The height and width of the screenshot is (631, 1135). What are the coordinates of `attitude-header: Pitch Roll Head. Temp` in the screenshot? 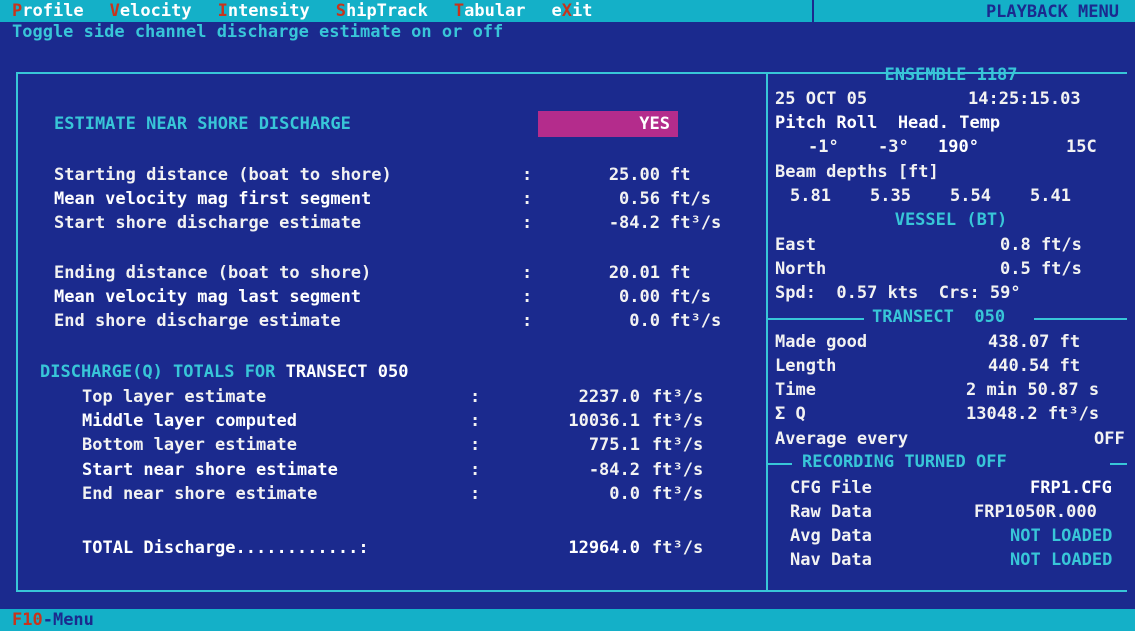 It's located at (888, 123).